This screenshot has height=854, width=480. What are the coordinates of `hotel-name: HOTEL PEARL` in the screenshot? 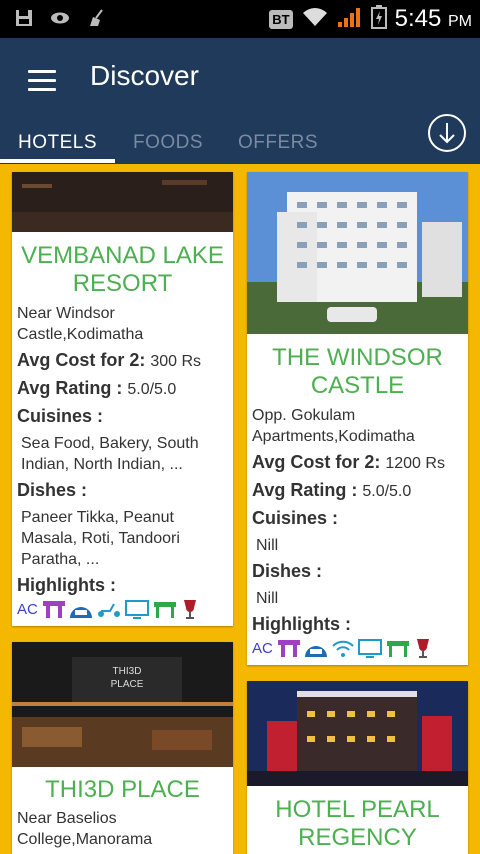 It's located at (357, 809).